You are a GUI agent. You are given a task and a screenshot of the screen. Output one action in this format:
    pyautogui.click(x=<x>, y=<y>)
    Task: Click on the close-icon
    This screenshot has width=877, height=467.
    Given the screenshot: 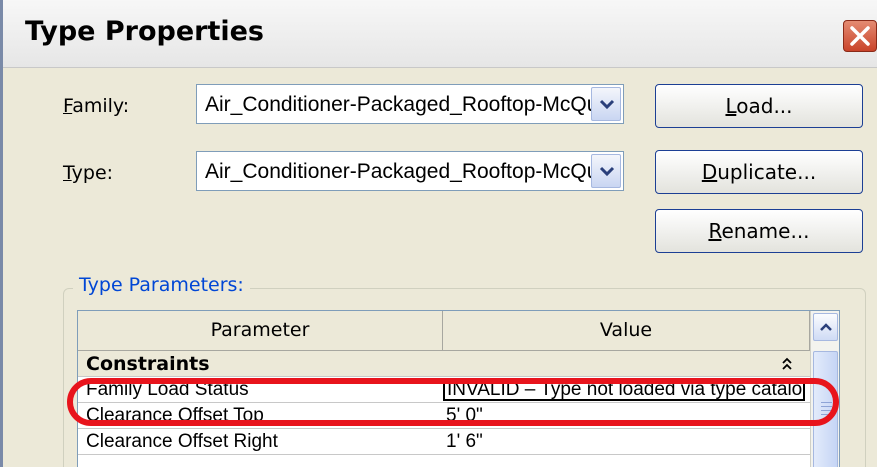 What is the action you would take?
    pyautogui.click(x=860, y=36)
    